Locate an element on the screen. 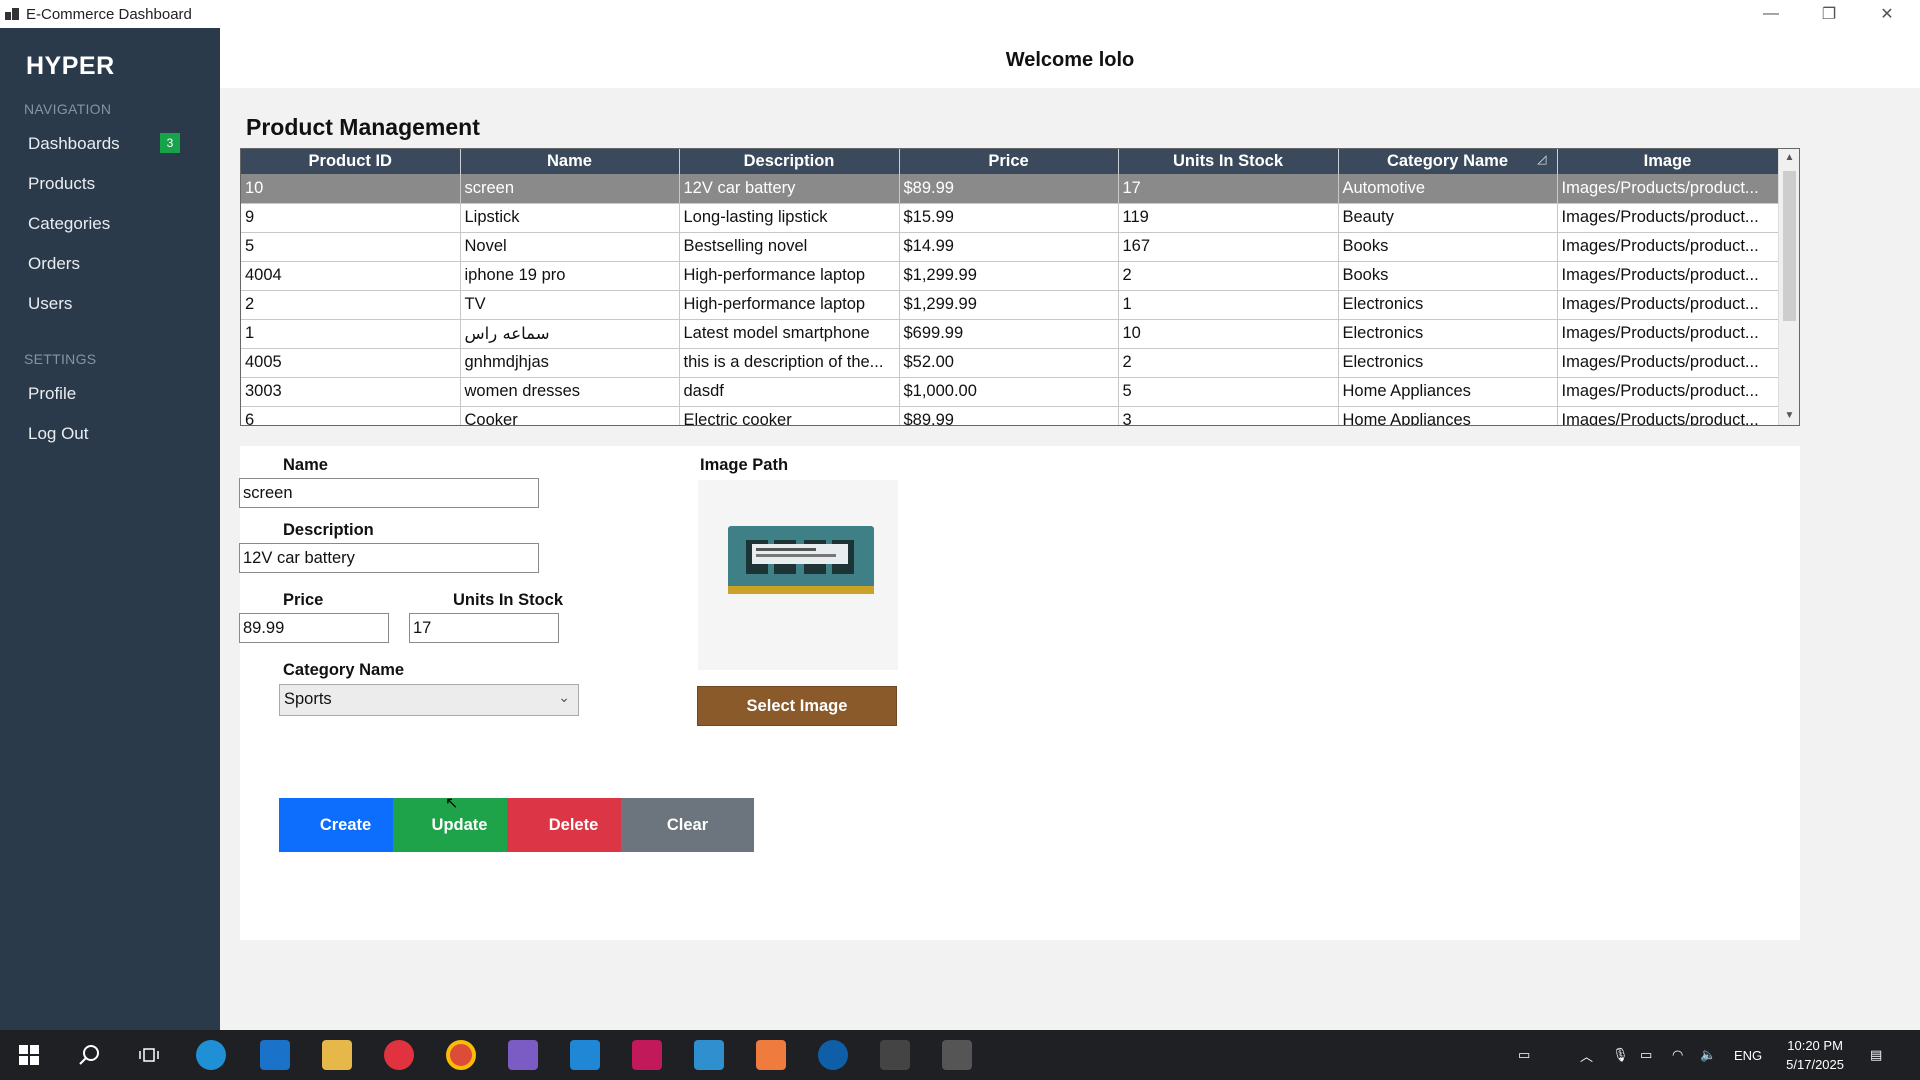 The width and height of the screenshot is (1920, 1080). column-header-units-in-stock: Units In Stock is located at coordinates (1228, 161).